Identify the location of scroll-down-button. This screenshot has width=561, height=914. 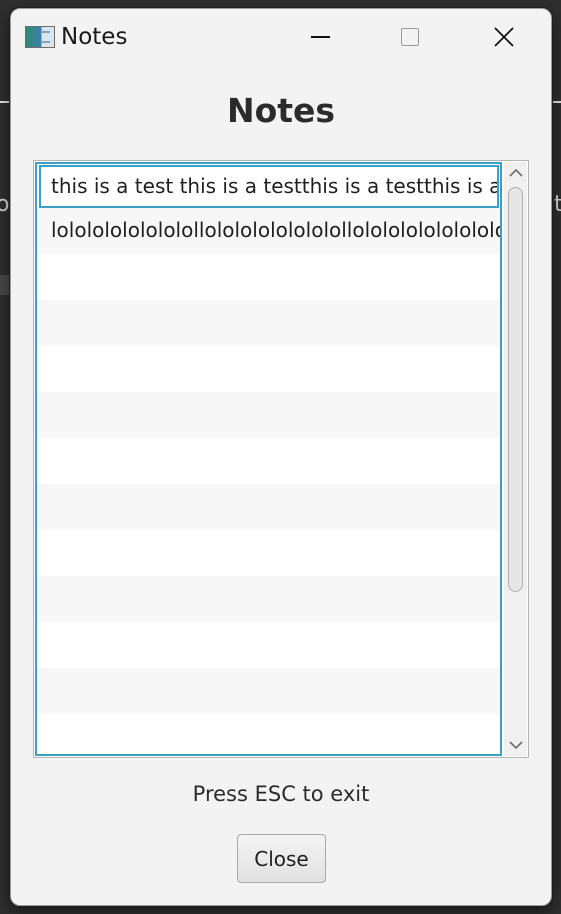
(515, 745).